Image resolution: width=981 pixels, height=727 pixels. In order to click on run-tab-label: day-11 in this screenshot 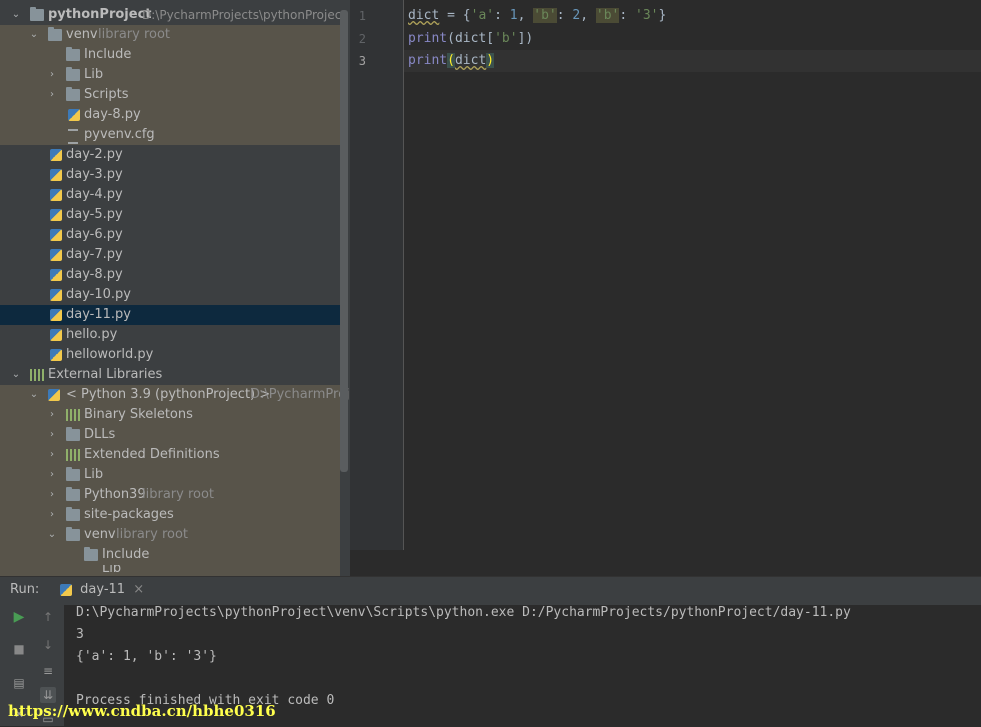, I will do `click(103, 589)`.